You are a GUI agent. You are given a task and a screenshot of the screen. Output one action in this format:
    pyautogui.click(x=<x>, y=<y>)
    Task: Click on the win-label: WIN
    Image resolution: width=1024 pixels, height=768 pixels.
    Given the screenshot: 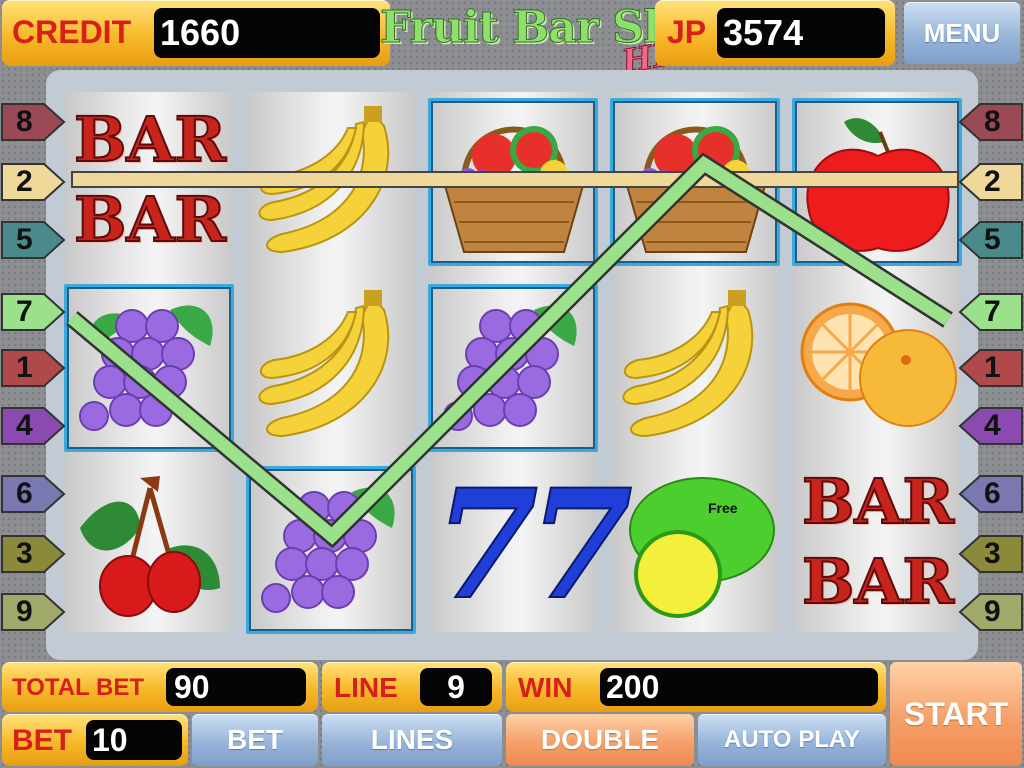 What is the action you would take?
    pyautogui.click(x=545, y=687)
    